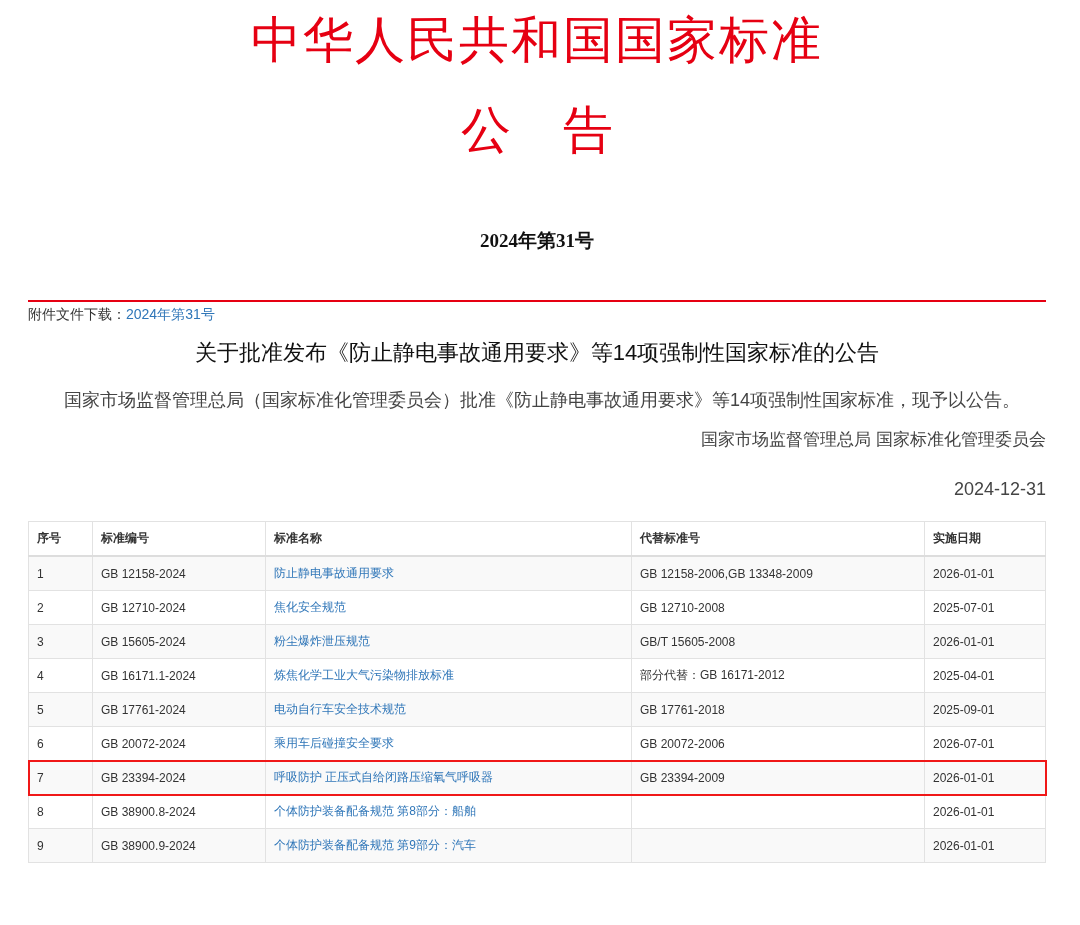 Image resolution: width=1080 pixels, height=925 pixels. Describe the element at coordinates (537, 130) in the screenshot. I see `page-subtitle: 公 告` at that location.